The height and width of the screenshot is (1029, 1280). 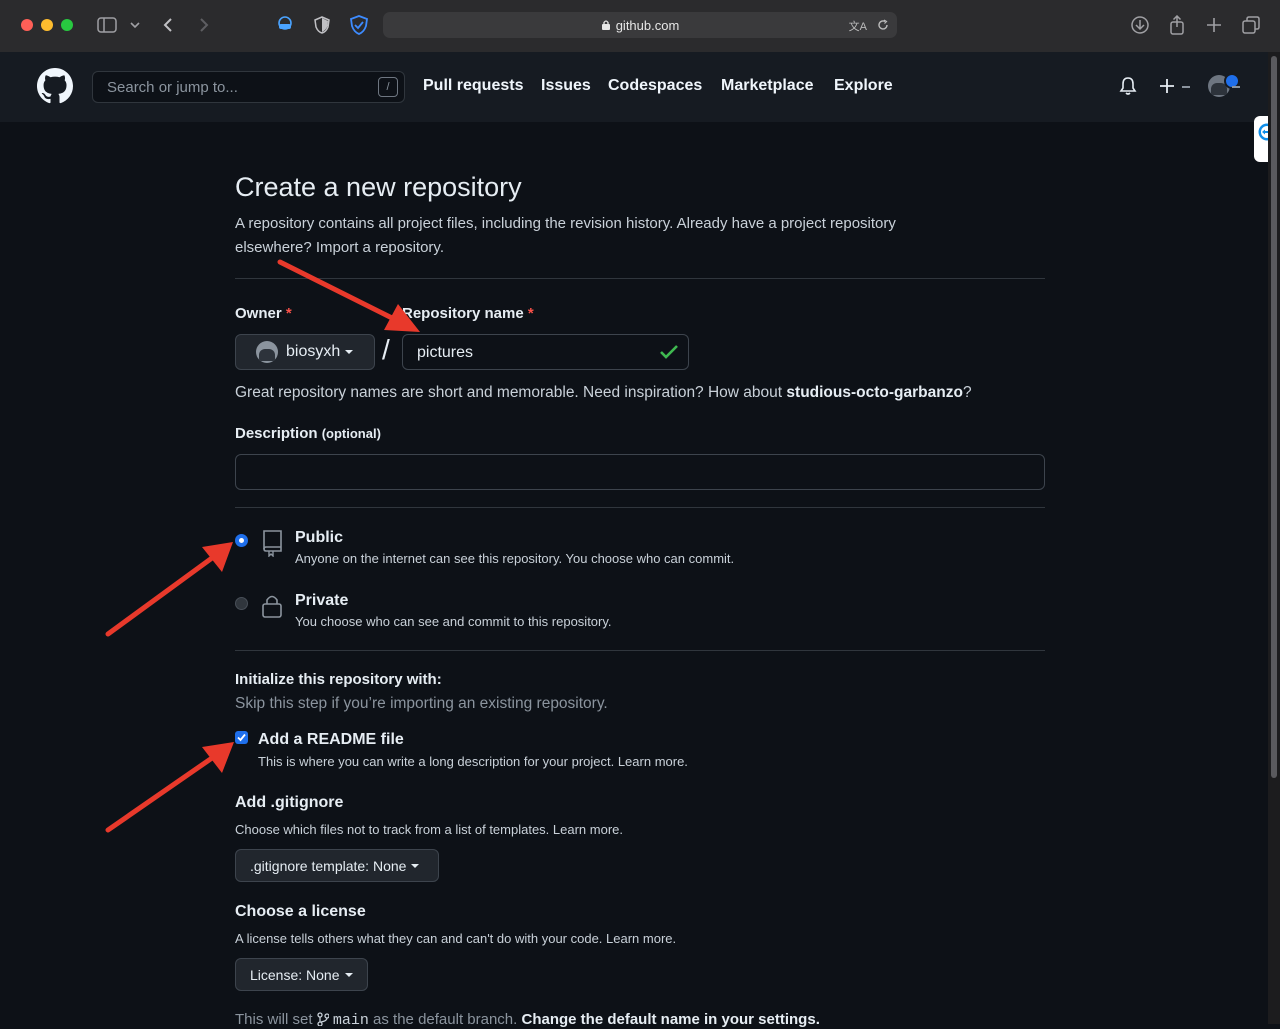 I want to click on description-label: Description (optional), so click(x=308, y=433).